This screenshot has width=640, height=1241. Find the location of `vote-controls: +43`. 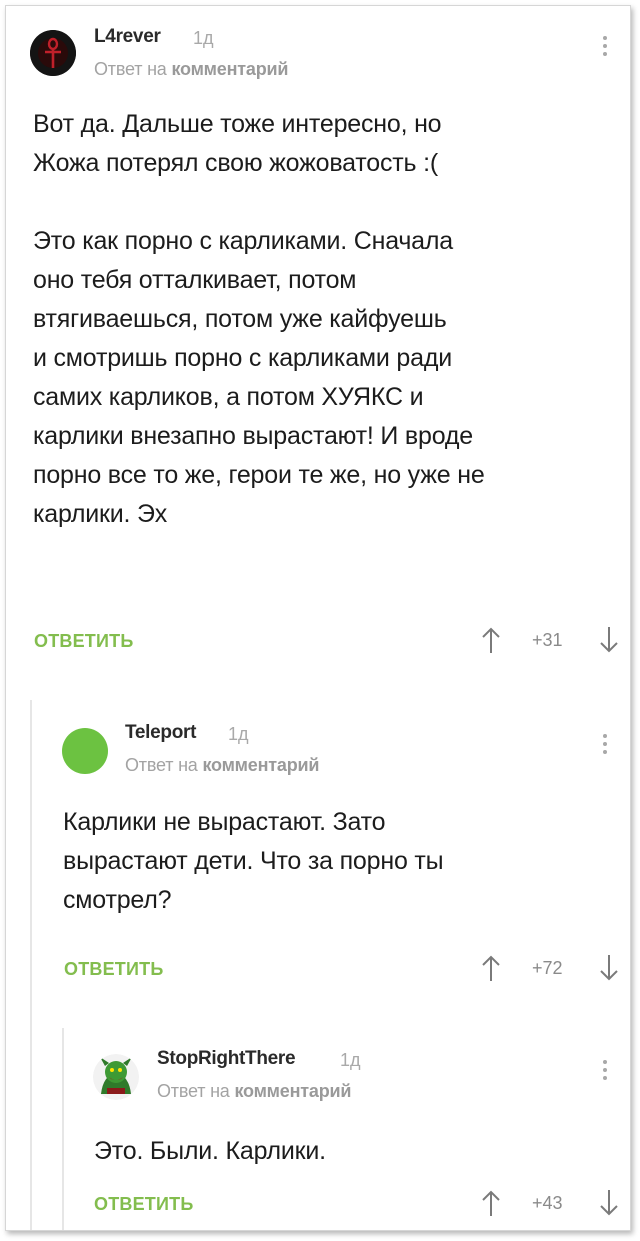

vote-controls: +43 is located at coordinates (550, 1204).